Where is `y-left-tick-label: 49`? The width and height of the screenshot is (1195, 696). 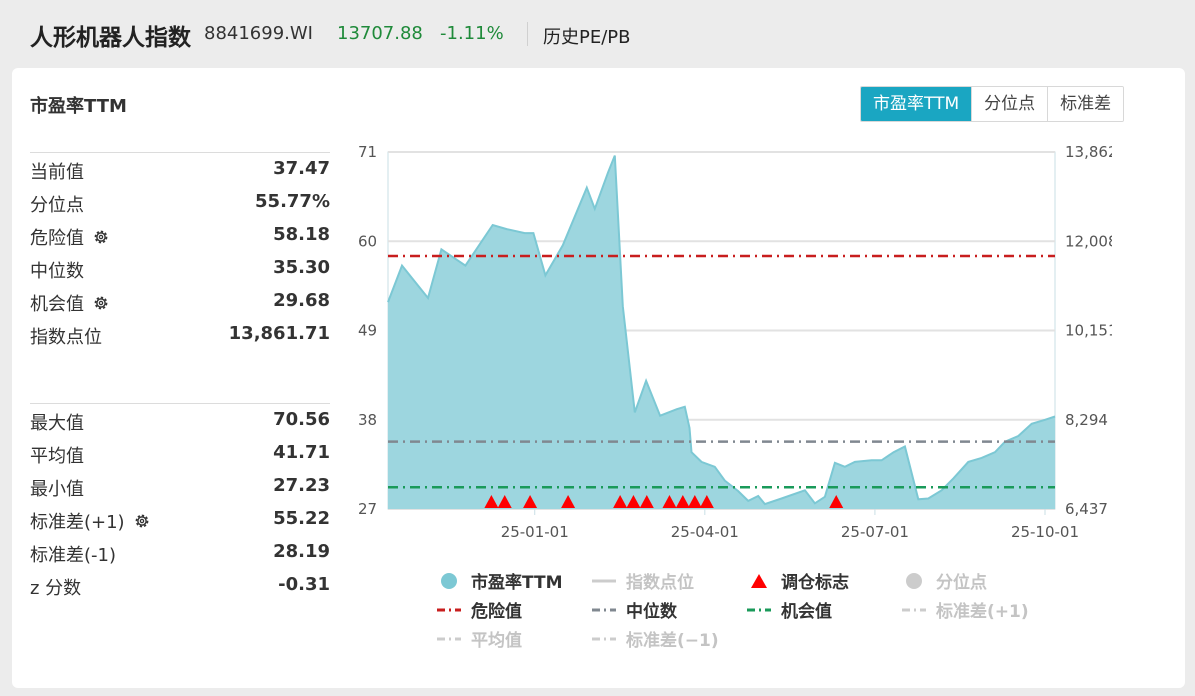
y-left-tick-label: 49 is located at coordinates (367, 331).